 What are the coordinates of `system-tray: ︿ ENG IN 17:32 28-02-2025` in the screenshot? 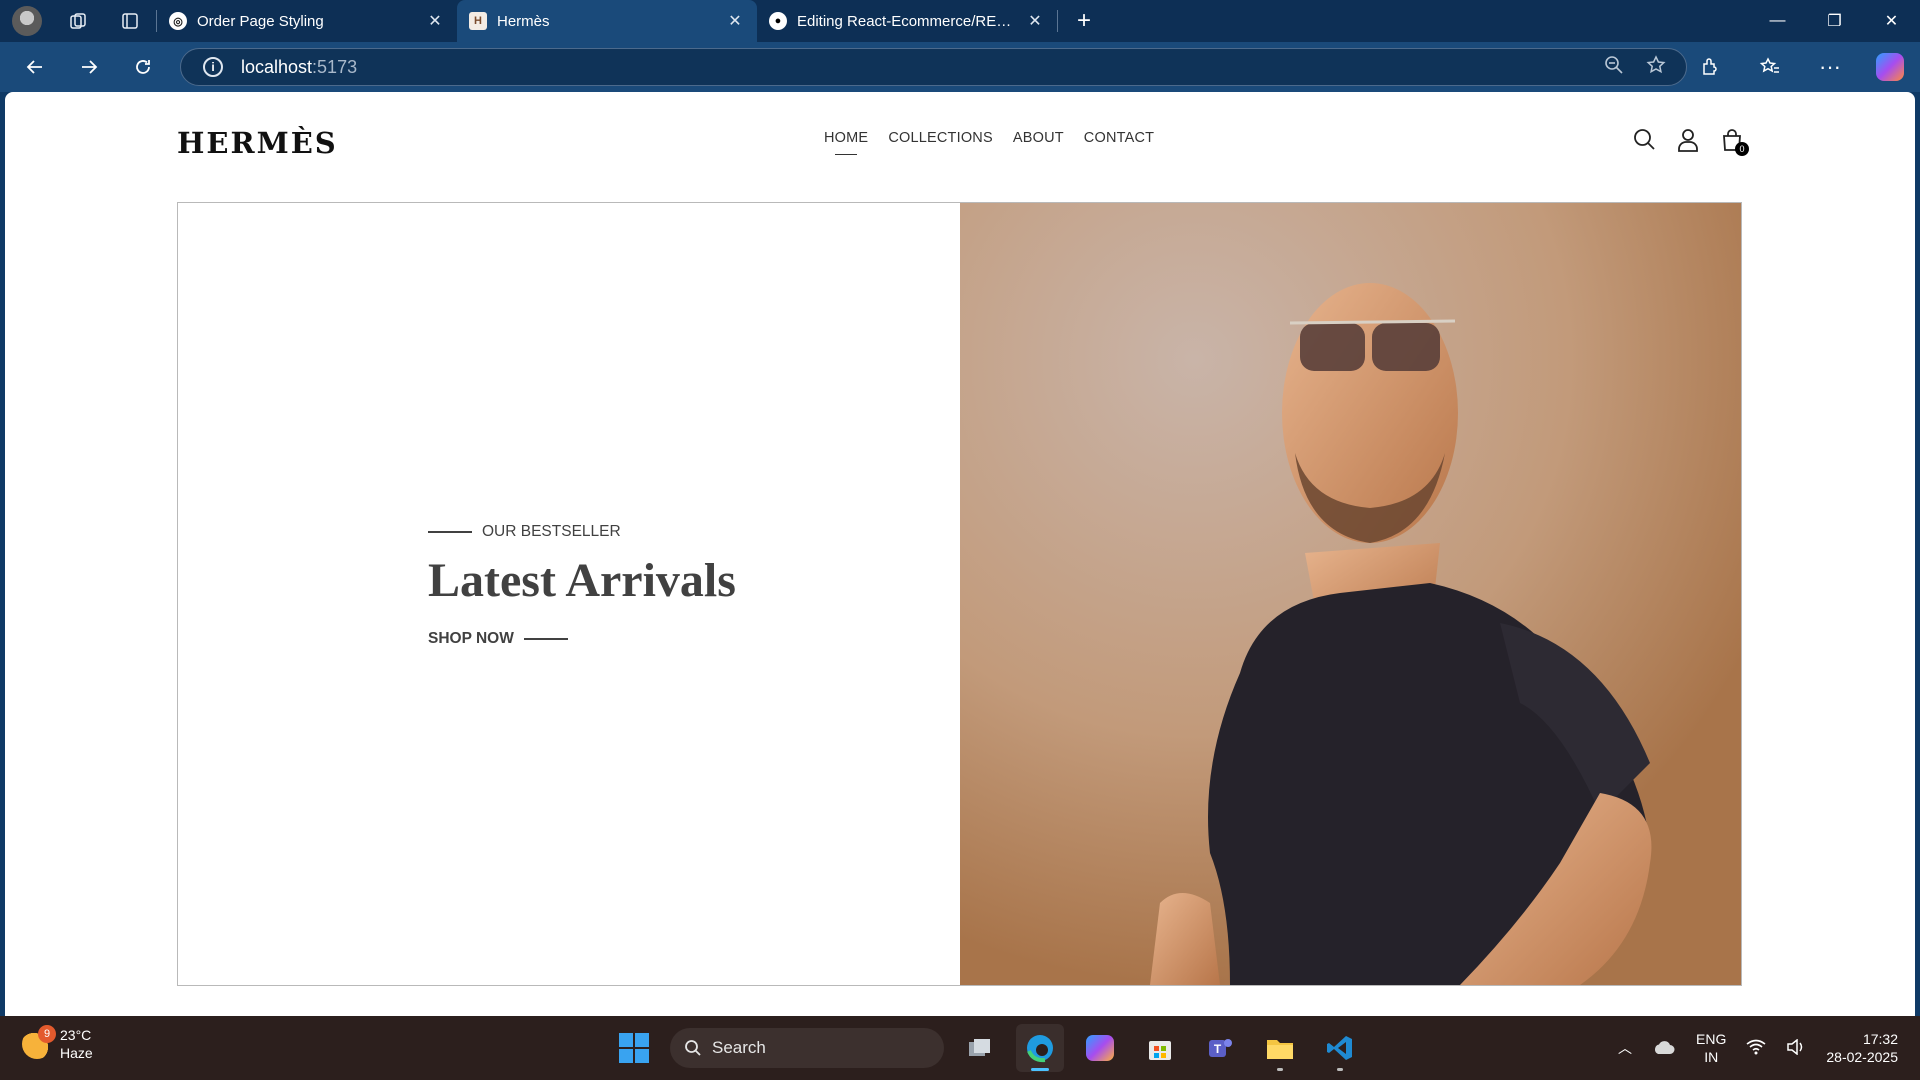 It's located at (1758, 1048).